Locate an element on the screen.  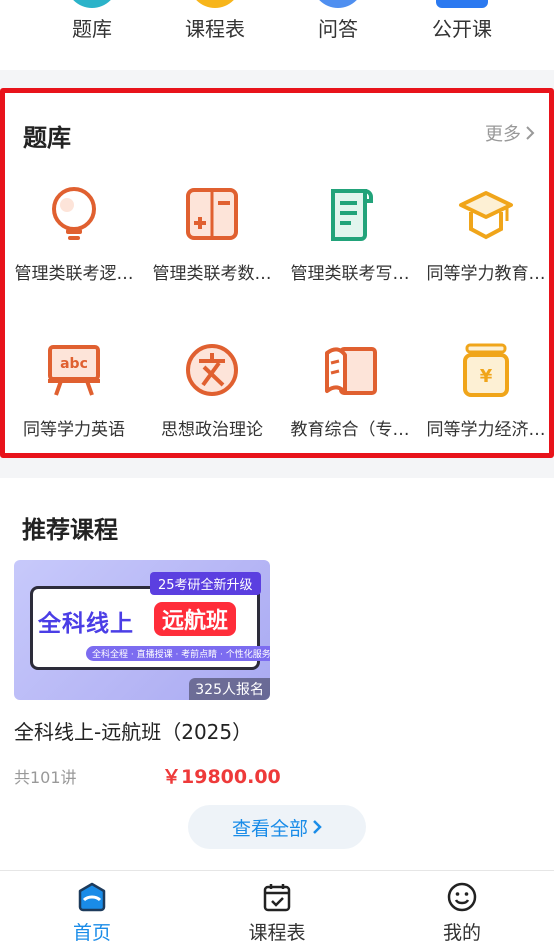
cover-tag: 25考研全新升级 is located at coordinates (205, 583).